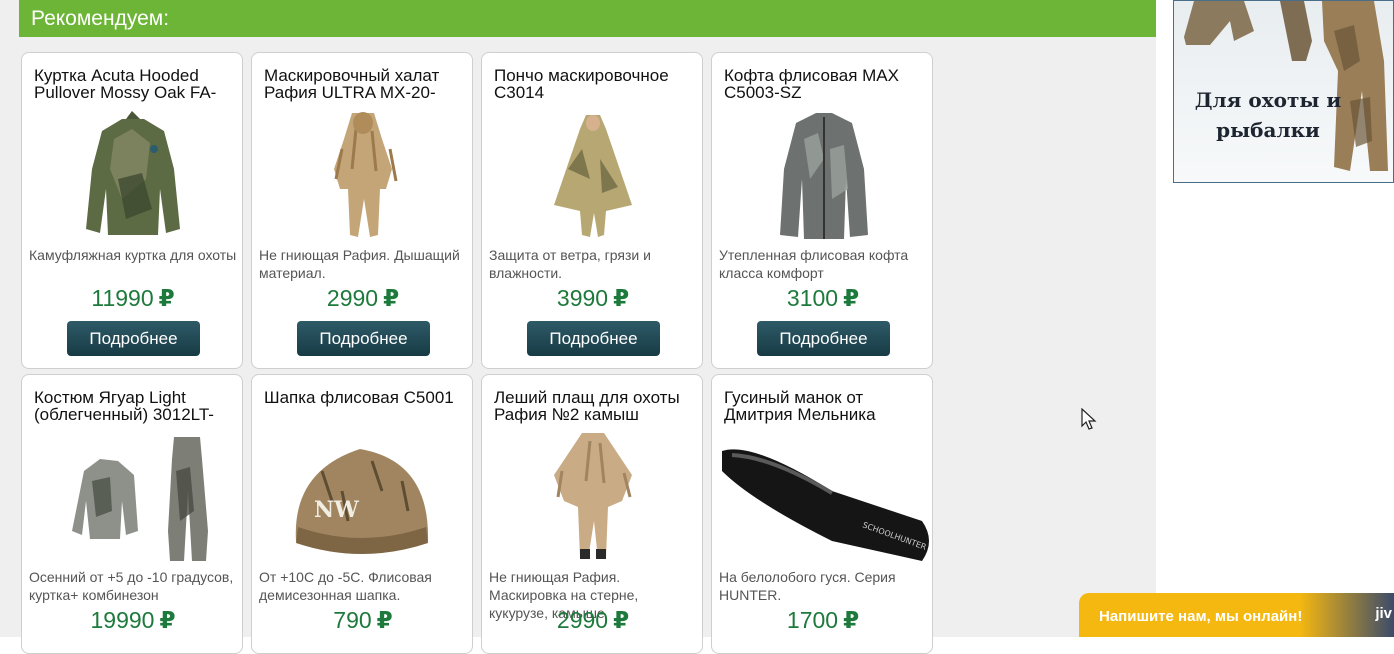 The width and height of the screenshot is (1394, 654). What do you see at coordinates (812, 620) in the screenshot?
I see `price-value: 1700` at bounding box center [812, 620].